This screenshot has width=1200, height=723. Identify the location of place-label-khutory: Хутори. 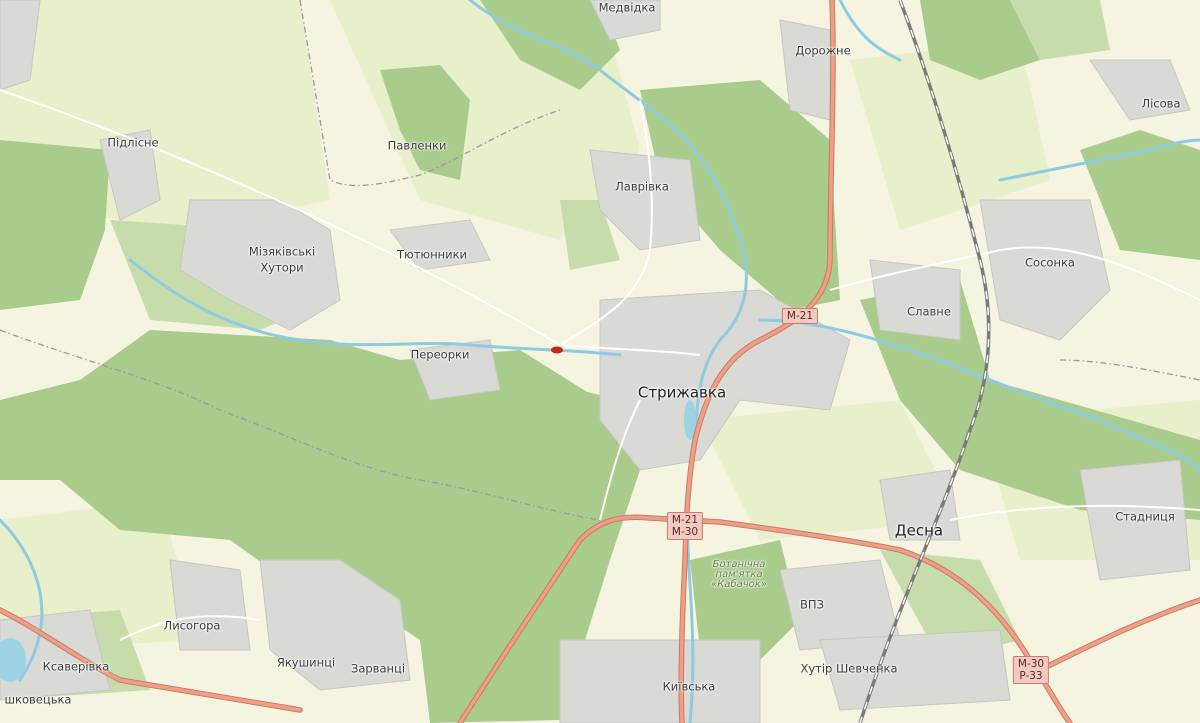
(282, 267).